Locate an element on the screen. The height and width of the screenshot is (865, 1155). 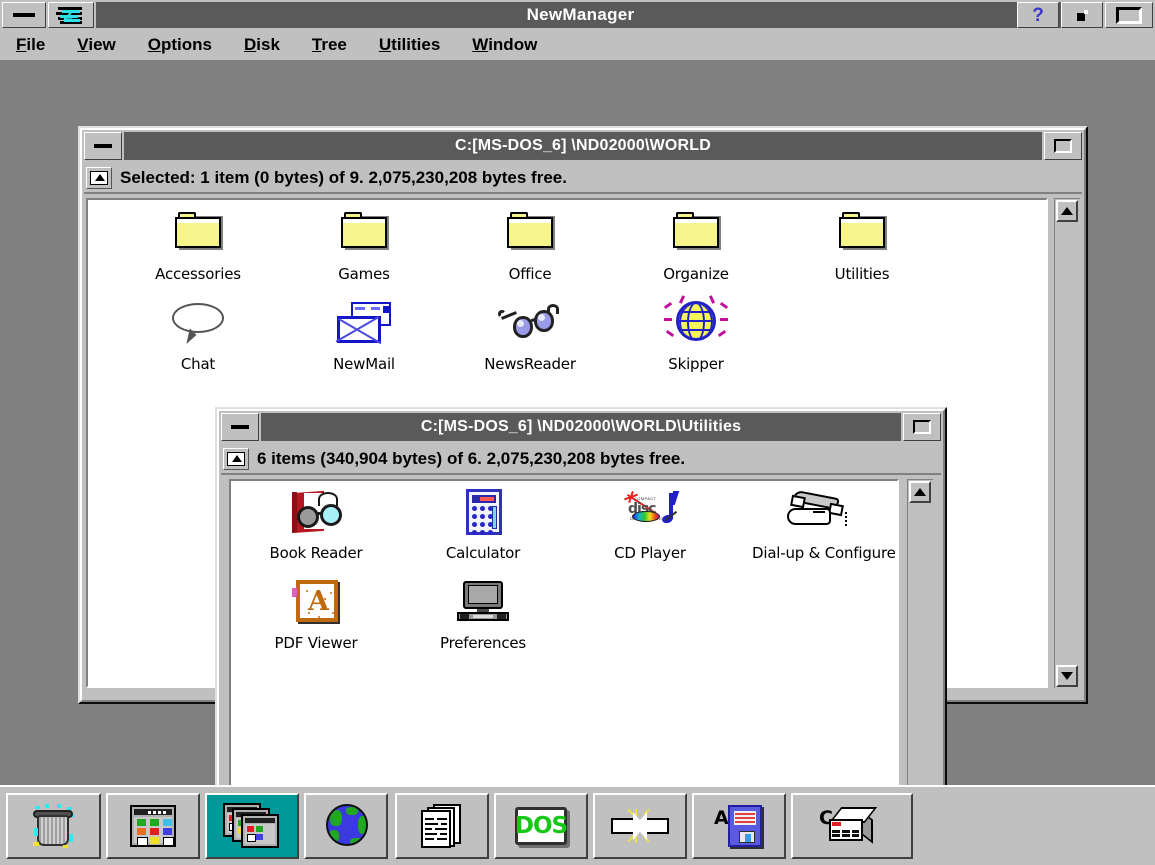
app-maximize-button is located at coordinates (1129, 15).